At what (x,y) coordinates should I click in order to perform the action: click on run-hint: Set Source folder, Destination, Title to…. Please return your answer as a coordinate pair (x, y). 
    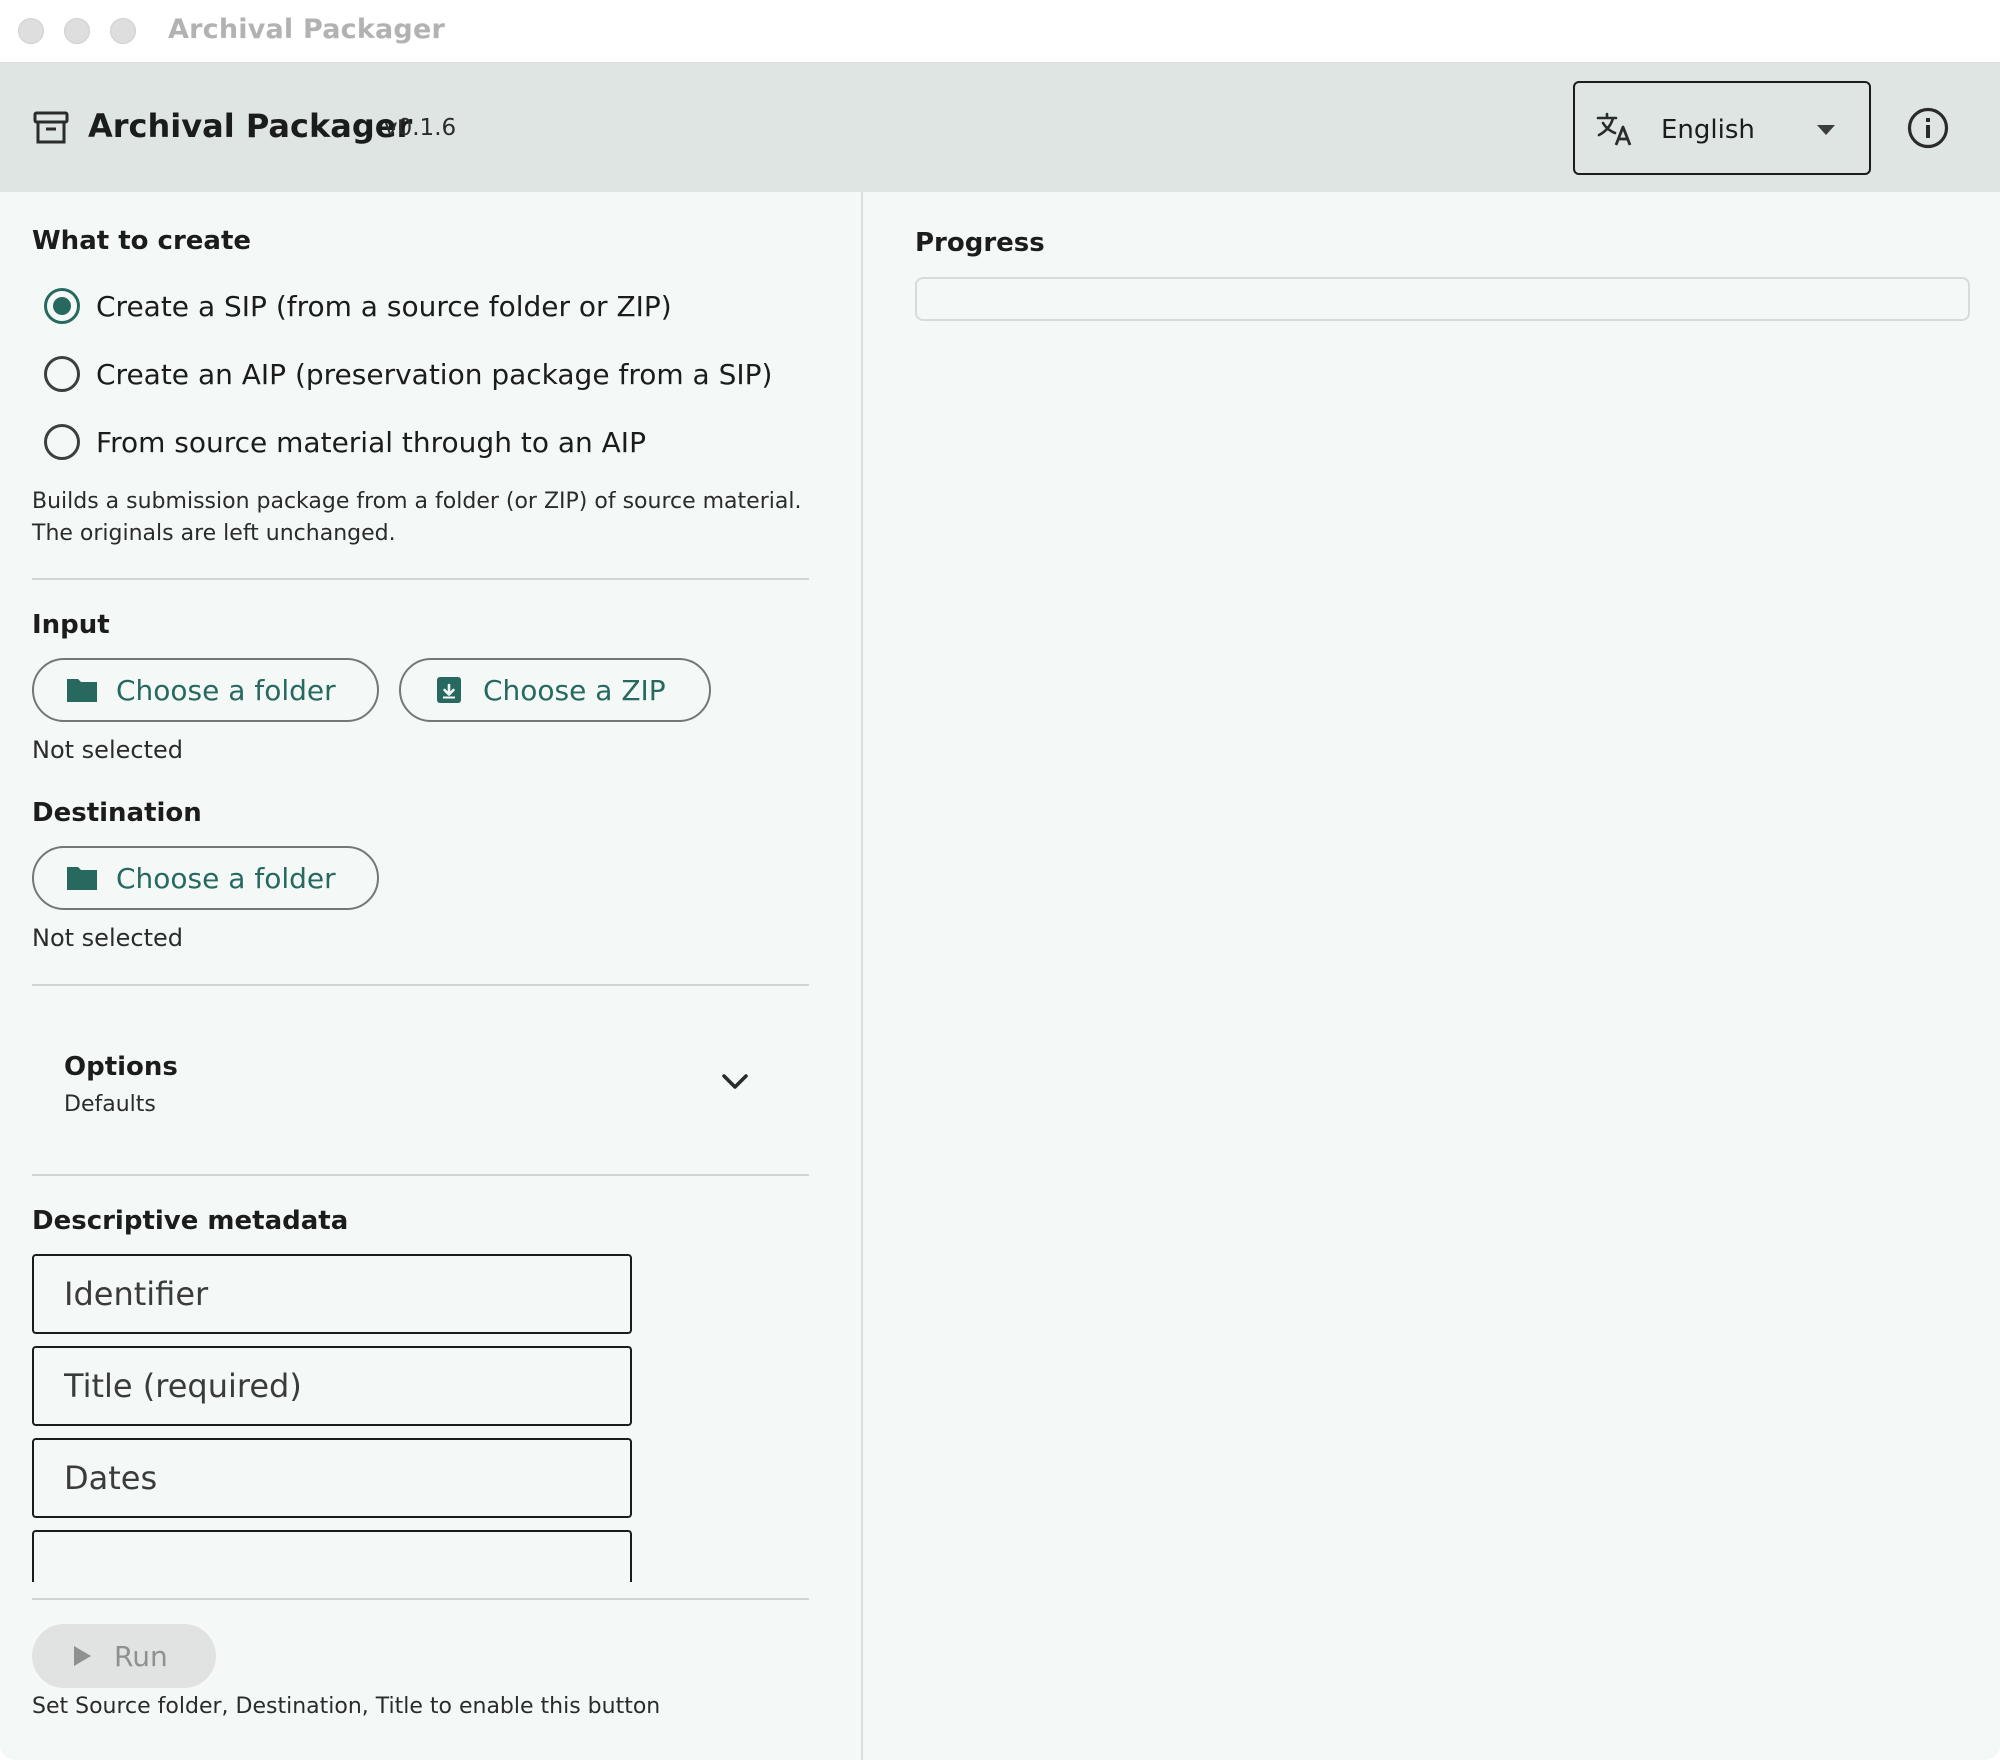
    Looking at the image, I should click on (346, 1706).